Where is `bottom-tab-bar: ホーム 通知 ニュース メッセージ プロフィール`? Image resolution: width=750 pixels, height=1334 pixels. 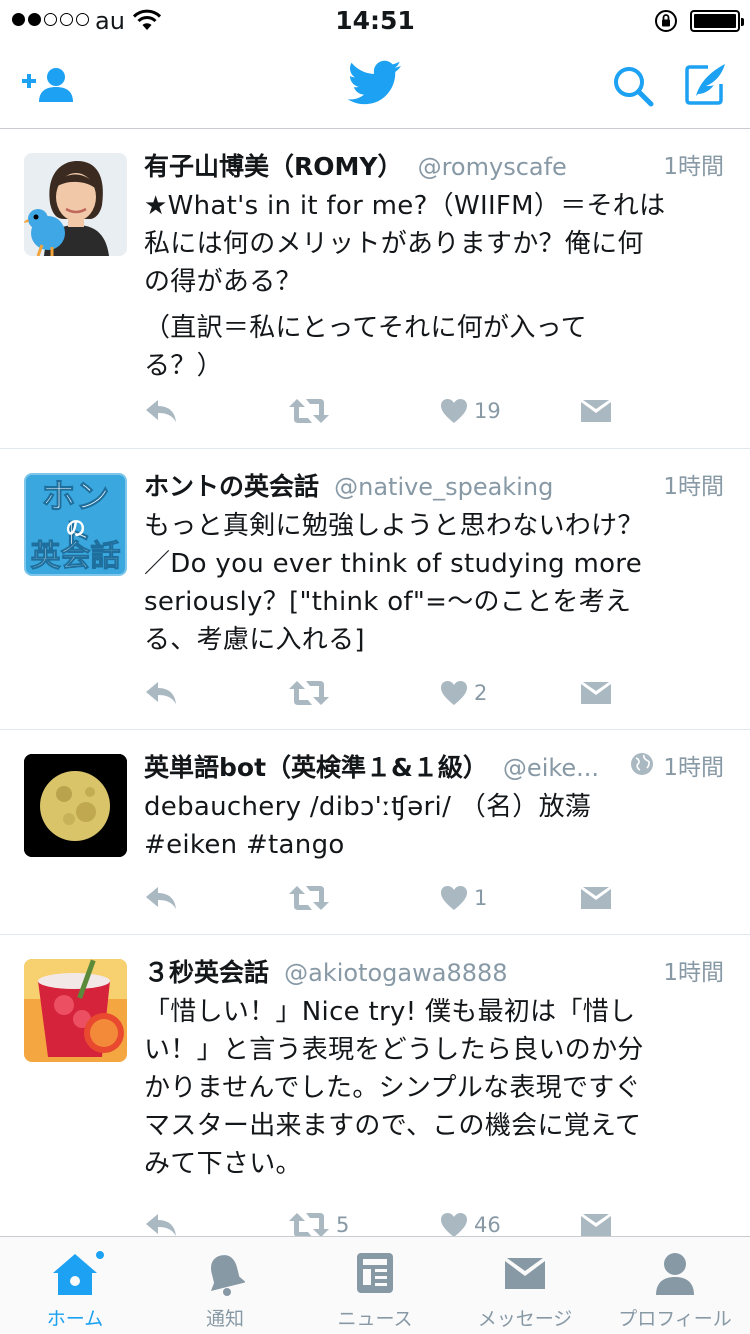 bottom-tab-bar: ホーム 通知 ニュース メッセージ プロフィール is located at coordinates (375, 1285).